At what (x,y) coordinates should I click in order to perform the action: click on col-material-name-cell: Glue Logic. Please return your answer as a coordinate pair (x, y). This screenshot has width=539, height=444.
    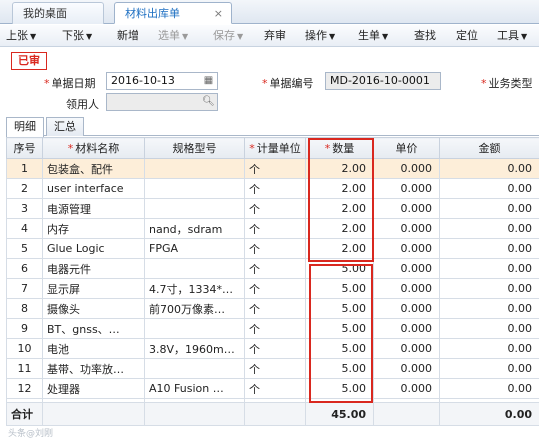
    Looking at the image, I should click on (93, 248).